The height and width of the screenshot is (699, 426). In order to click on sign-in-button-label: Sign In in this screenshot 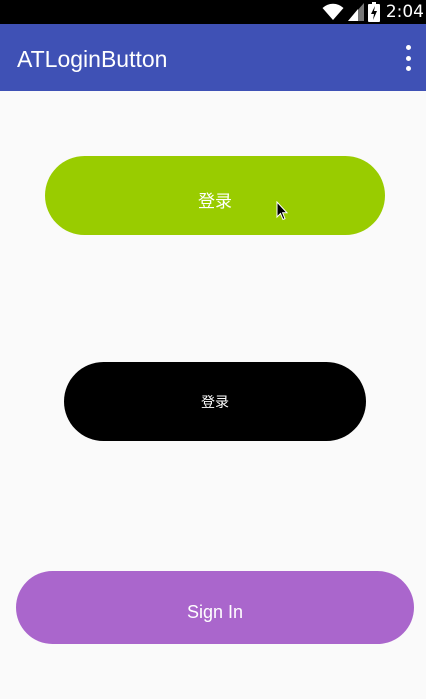, I will do `click(215, 612)`.